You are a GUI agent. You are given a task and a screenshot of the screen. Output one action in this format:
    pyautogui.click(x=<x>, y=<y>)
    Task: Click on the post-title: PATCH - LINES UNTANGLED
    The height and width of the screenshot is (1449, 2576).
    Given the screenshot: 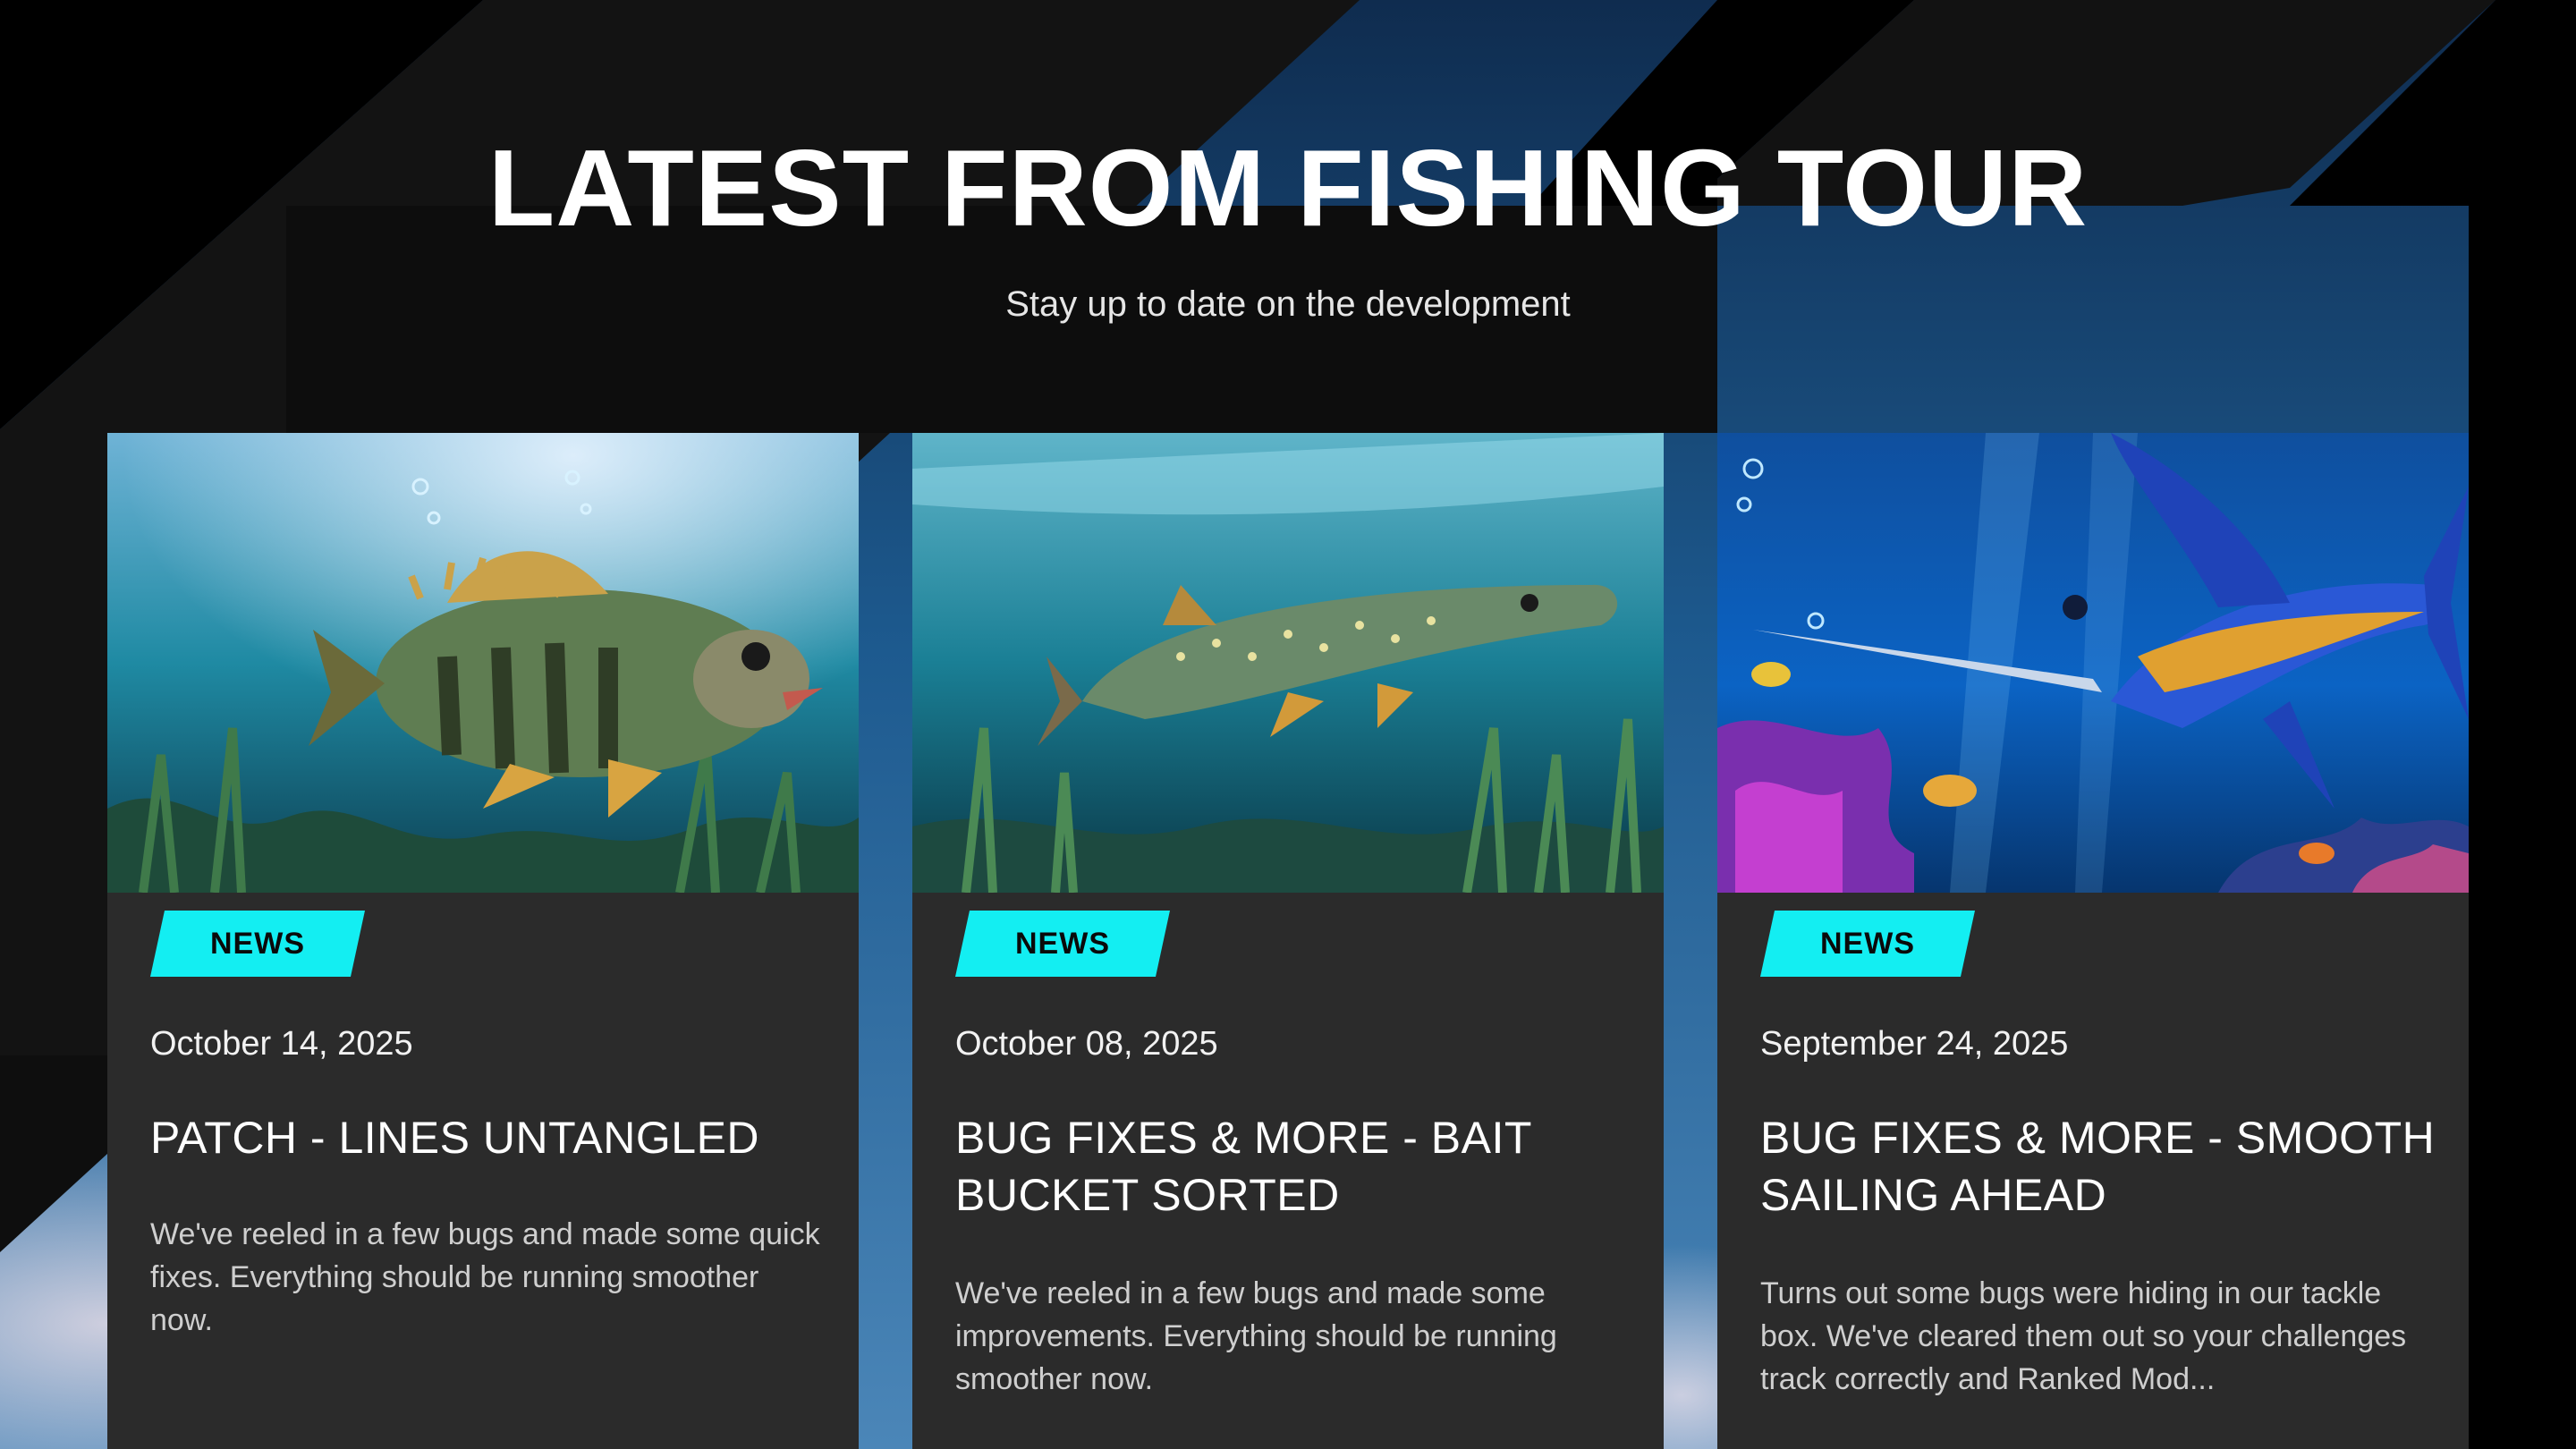 What is the action you would take?
    pyautogui.click(x=490, y=1137)
    